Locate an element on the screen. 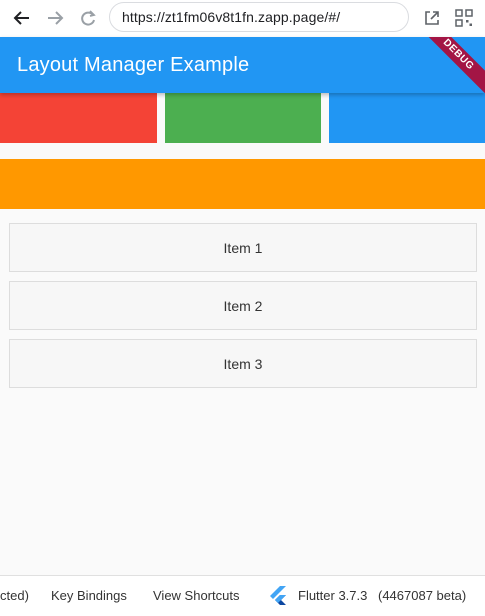  back-arrow-icon is located at coordinates (22, 18).